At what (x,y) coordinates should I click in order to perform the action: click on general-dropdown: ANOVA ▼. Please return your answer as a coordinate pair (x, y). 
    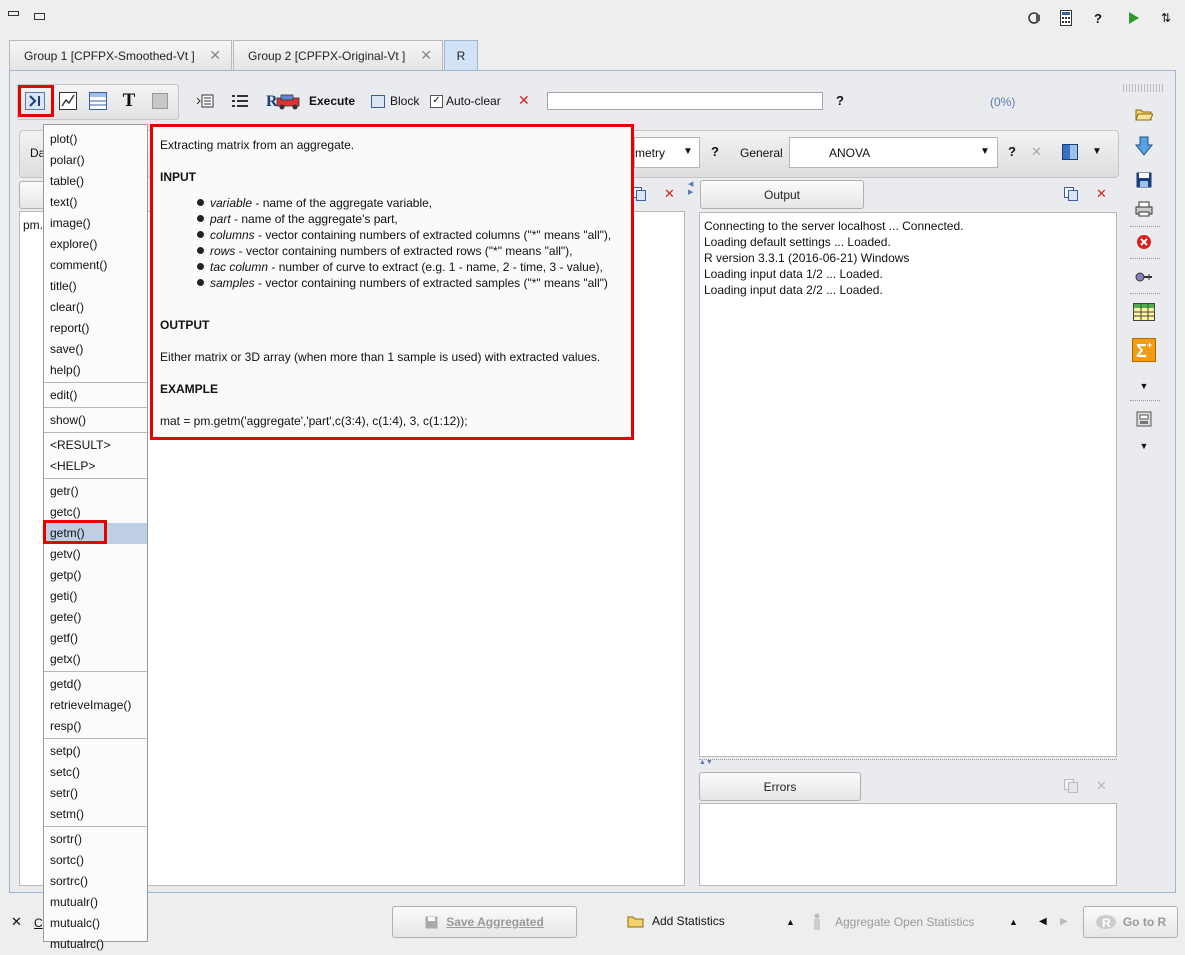
    Looking at the image, I should click on (893, 152).